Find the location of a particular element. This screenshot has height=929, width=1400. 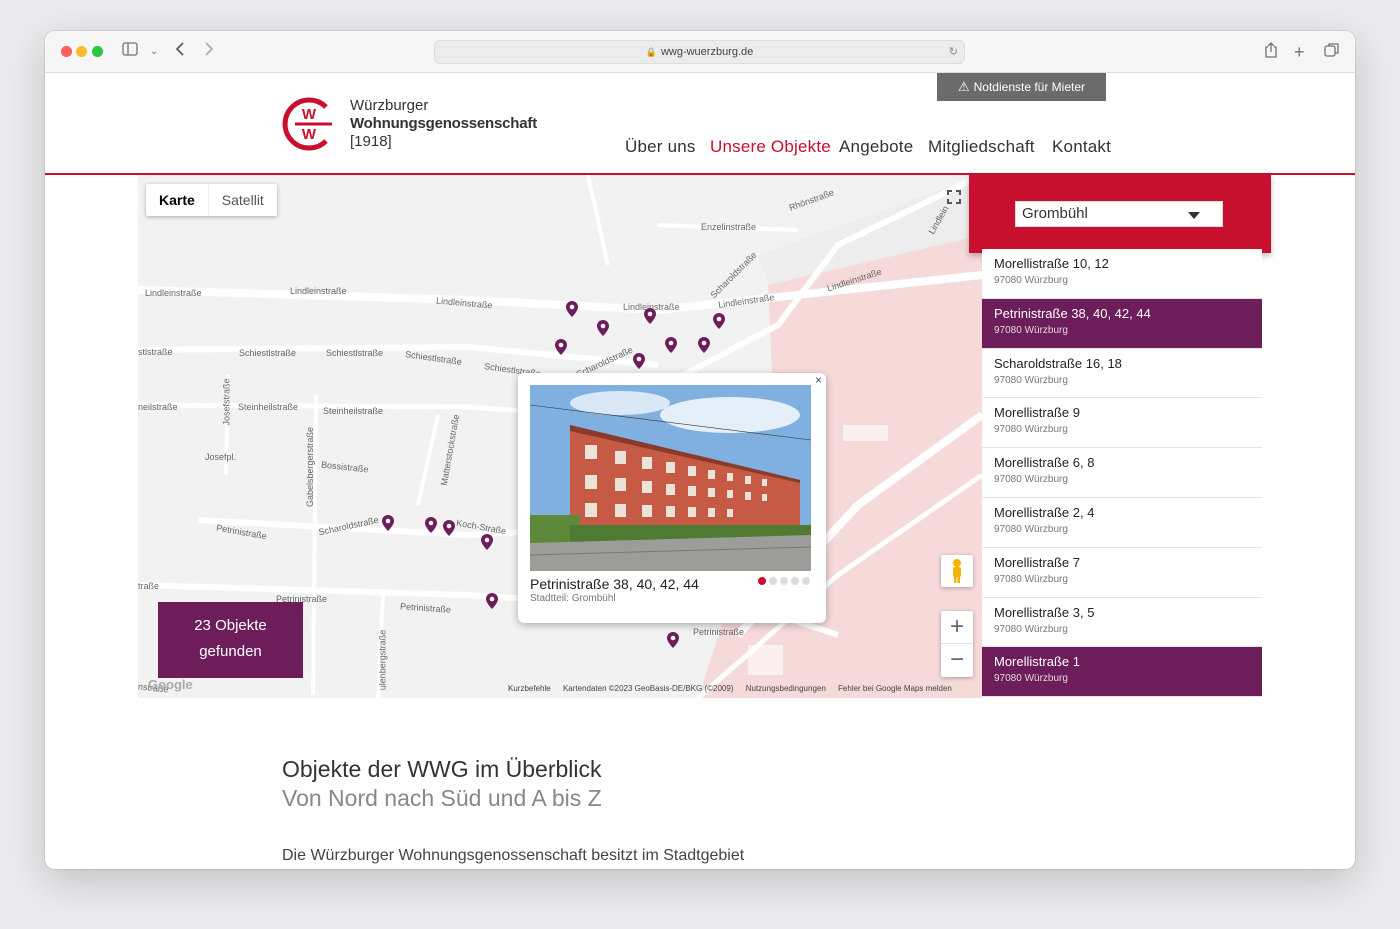

wwg-logo-icon: W W is located at coordinates (309, 124).